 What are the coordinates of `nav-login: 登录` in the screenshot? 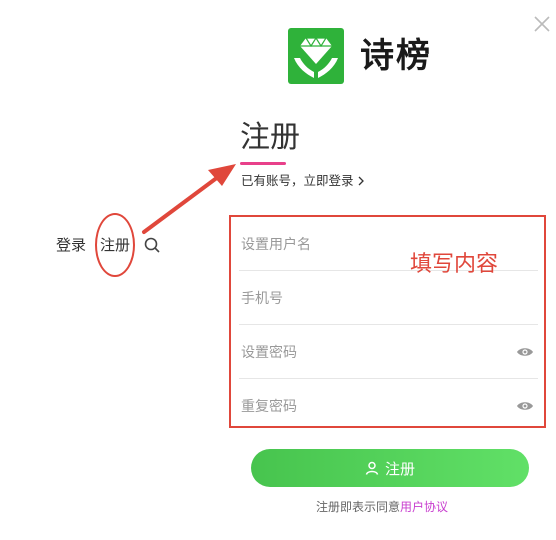 It's located at (71, 245).